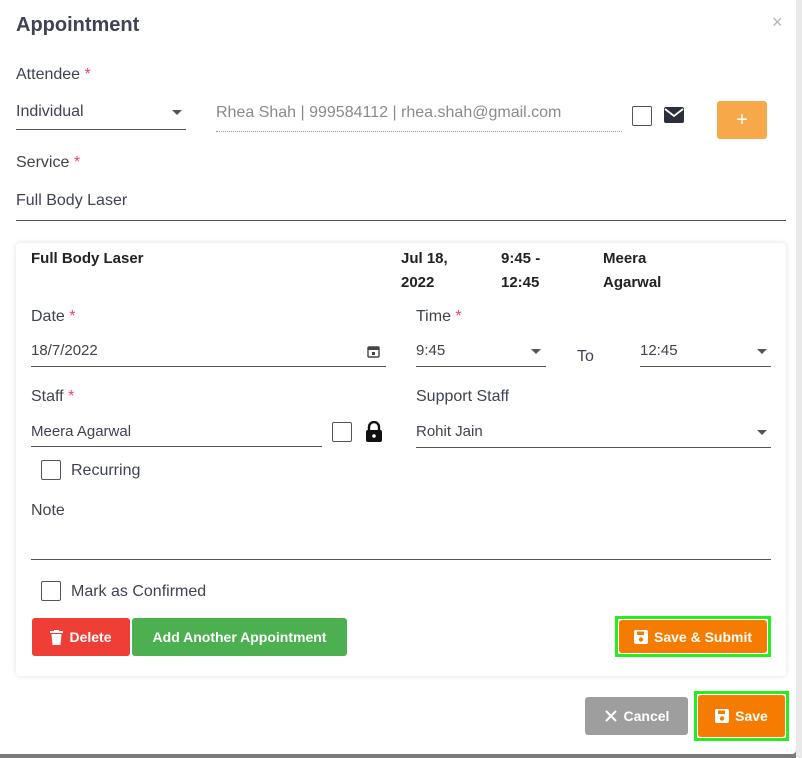 This screenshot has height=758, width=802. I want to click on date-input: 18/7/2022, so click(64, 350).